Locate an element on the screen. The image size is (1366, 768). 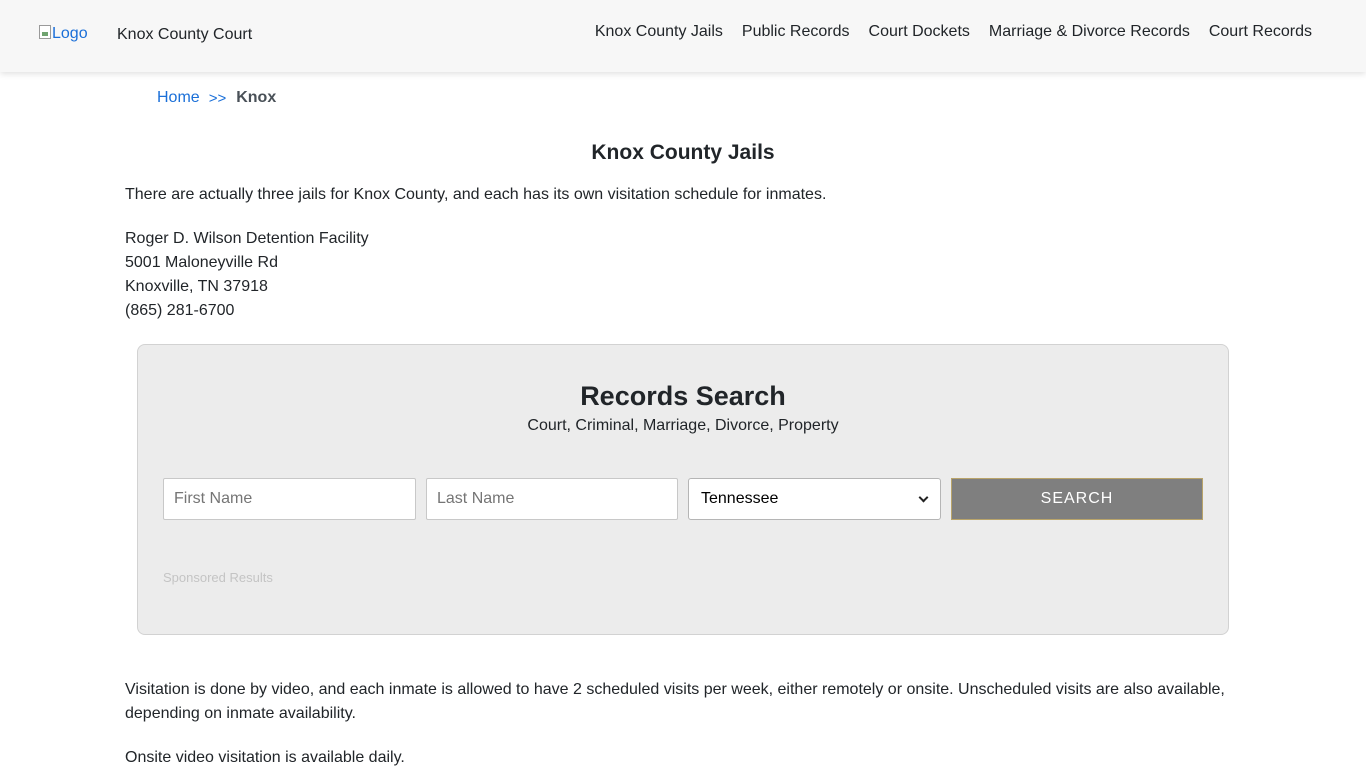
nav-link-public-records: Public Records is located at coordinates (796, 32).